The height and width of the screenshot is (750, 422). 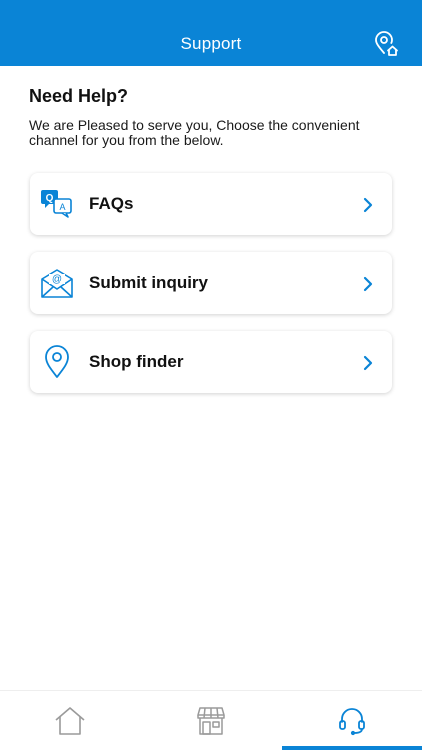 I want to click on submit-inquiry-label: Submit inquiry, so click(x=148, y=282).